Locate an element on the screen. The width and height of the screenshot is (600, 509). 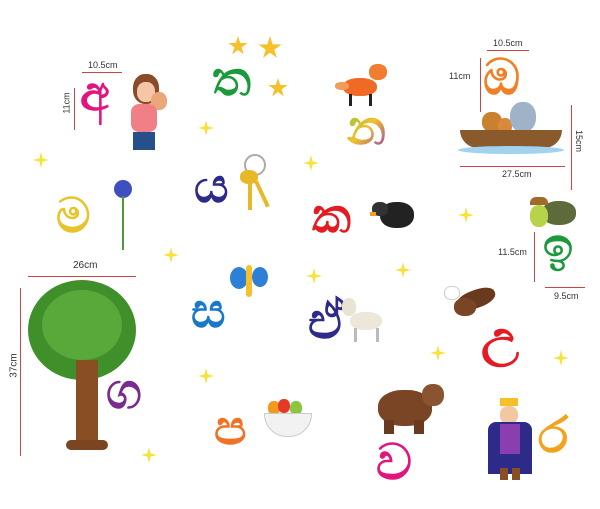
keys-illustration is located at coordinates (258, 183).